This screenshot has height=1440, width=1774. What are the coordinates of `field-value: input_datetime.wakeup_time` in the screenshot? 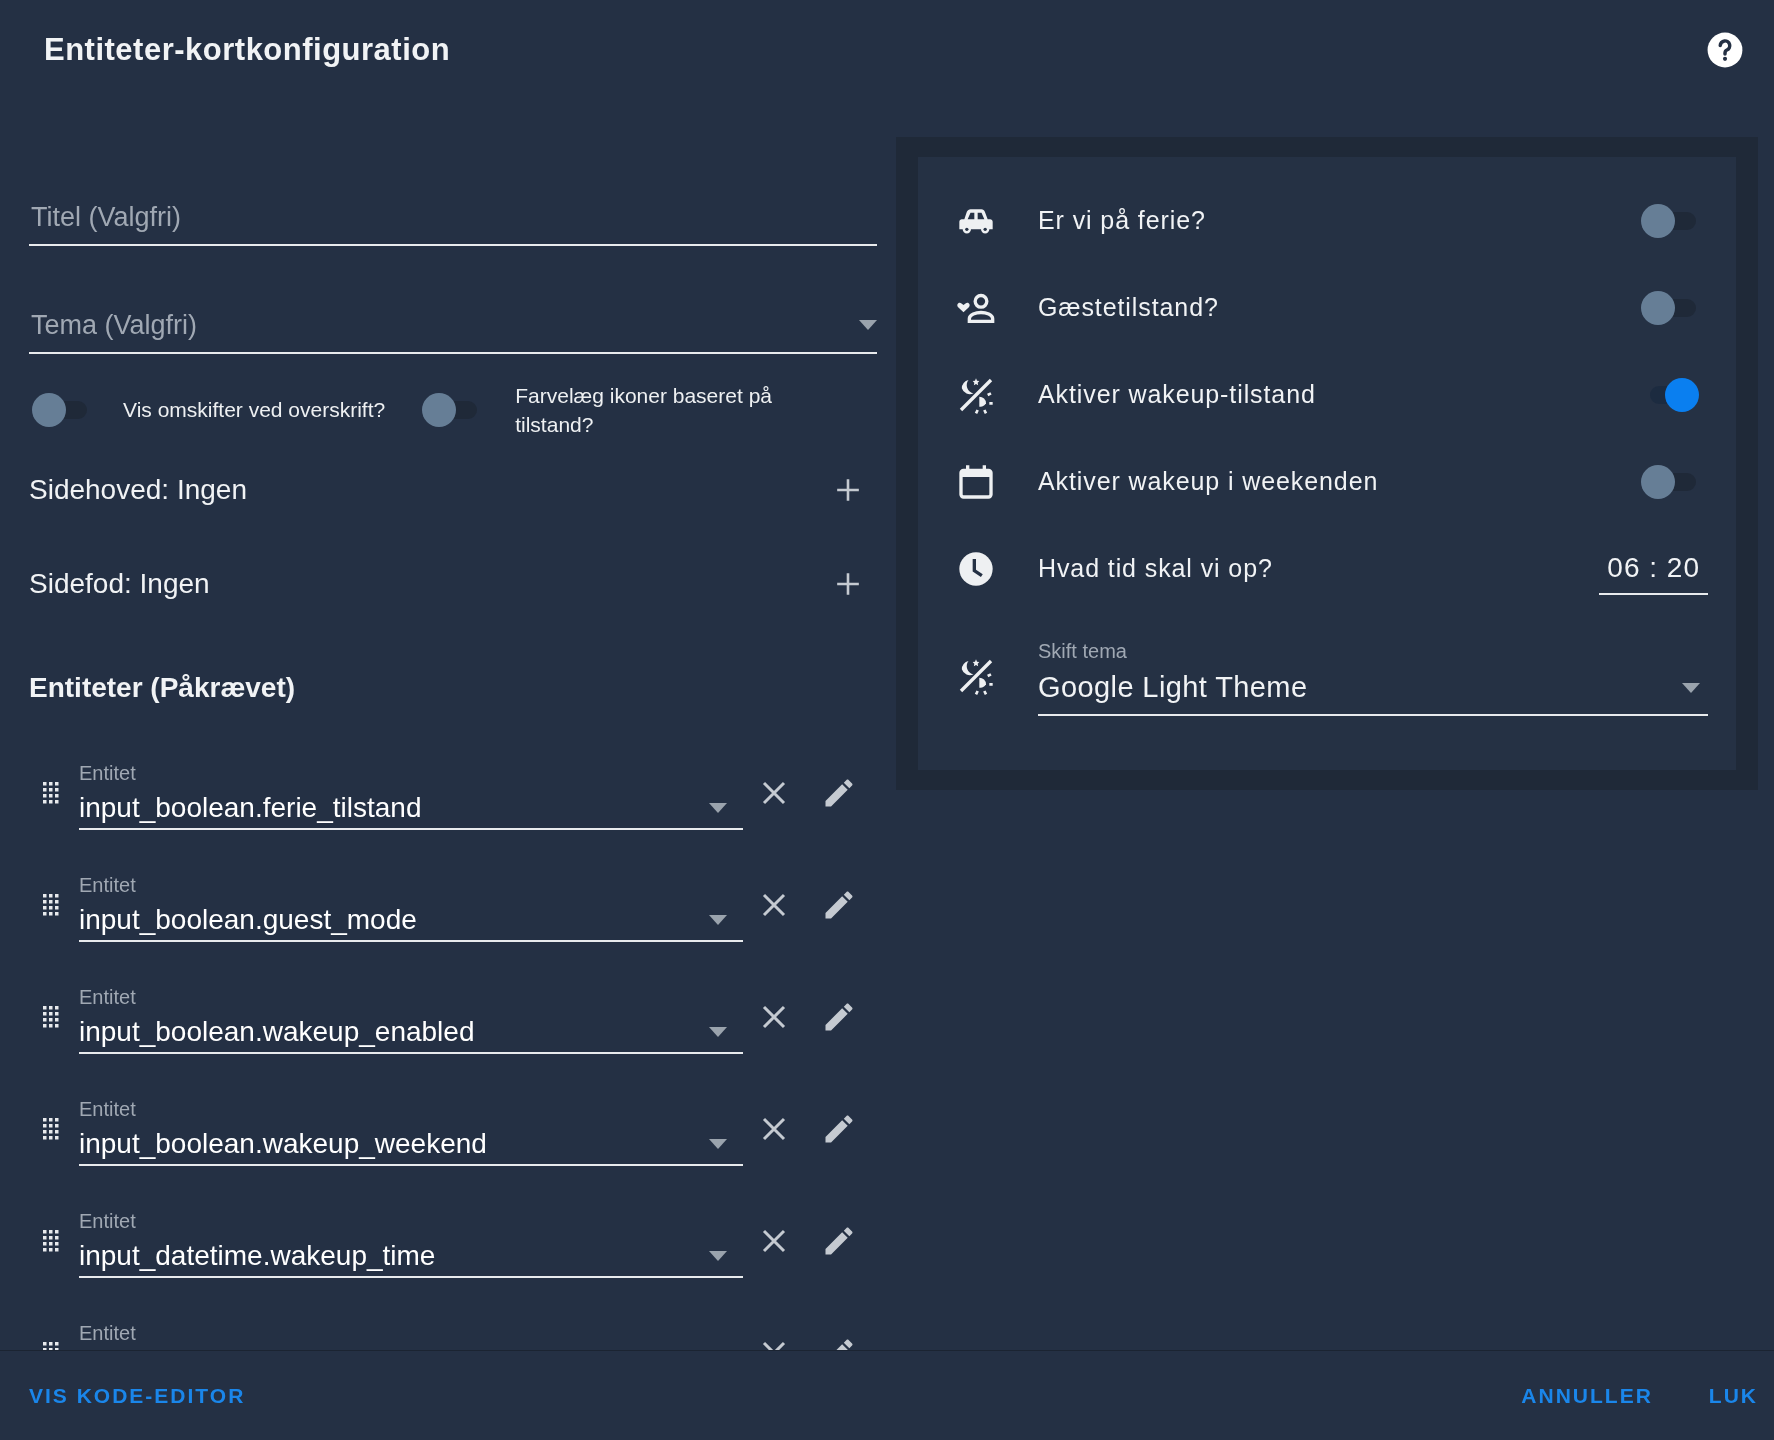 It's located at (257, 1256).